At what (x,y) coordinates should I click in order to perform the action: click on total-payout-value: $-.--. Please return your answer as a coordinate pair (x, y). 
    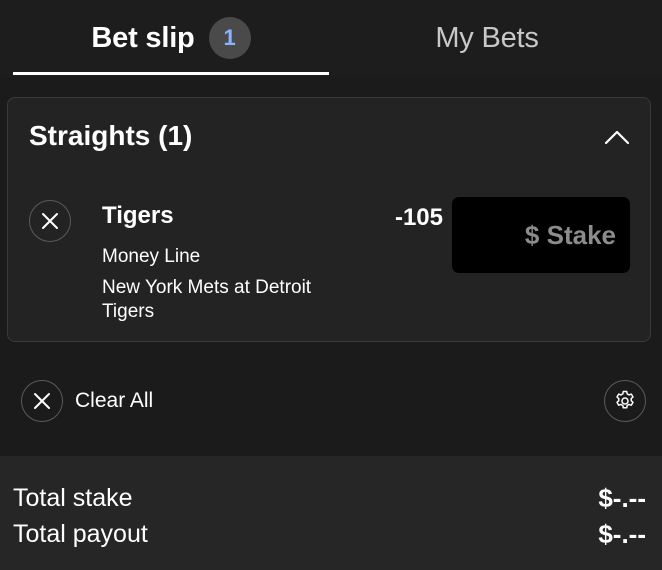
    Looking at the image, I should click on (622, 533).